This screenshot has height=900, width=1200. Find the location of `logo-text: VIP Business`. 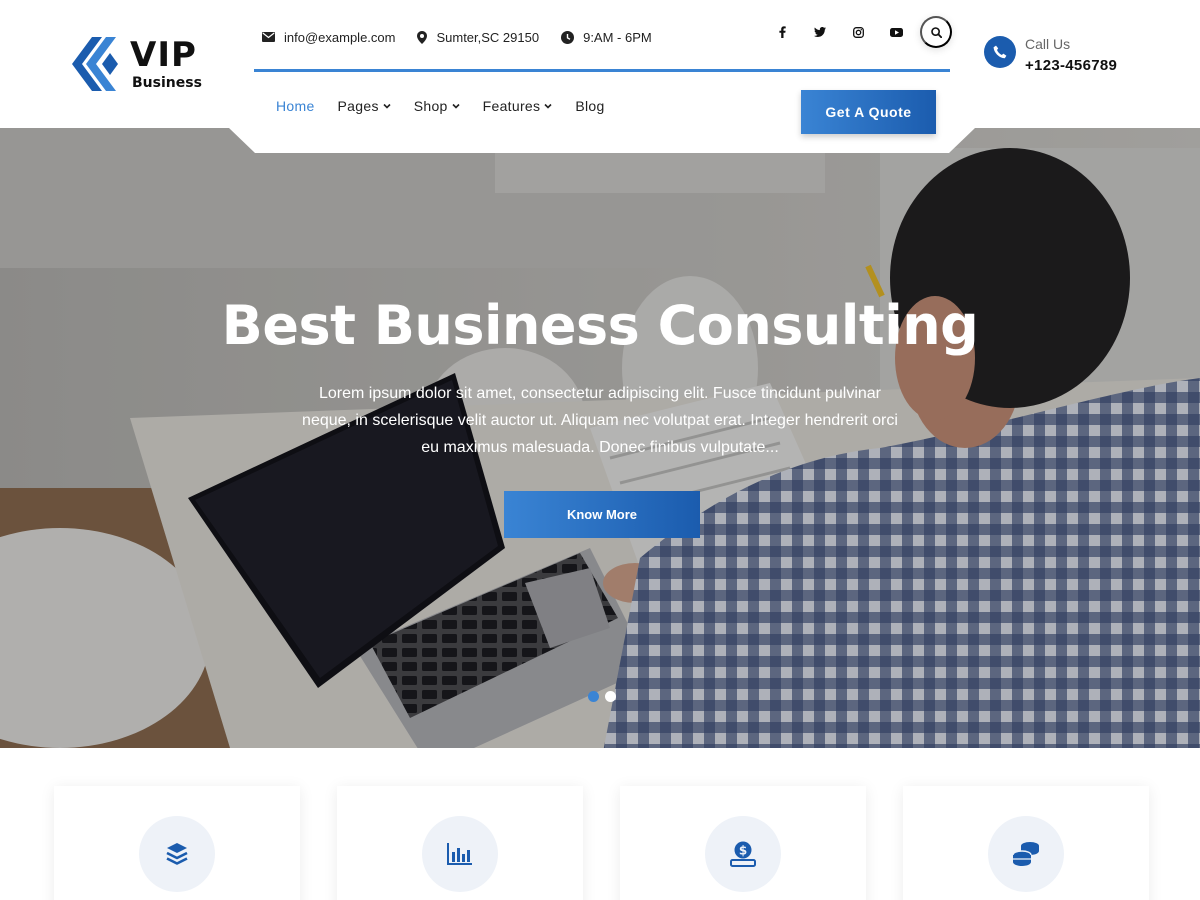

logo-text: VIP Business is located at coordinates (166, 64).